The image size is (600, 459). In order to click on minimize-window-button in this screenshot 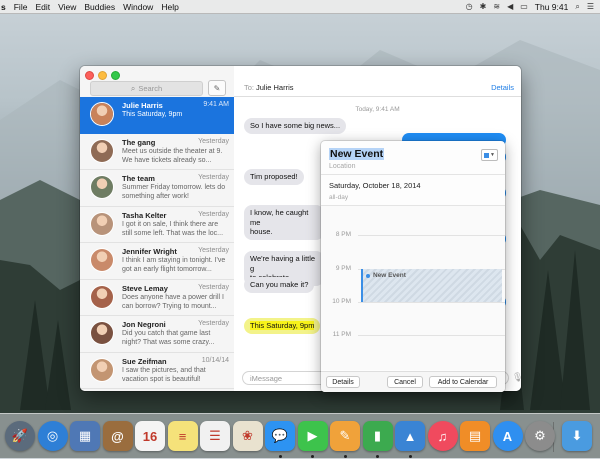, I will do `click(102, 75)`.